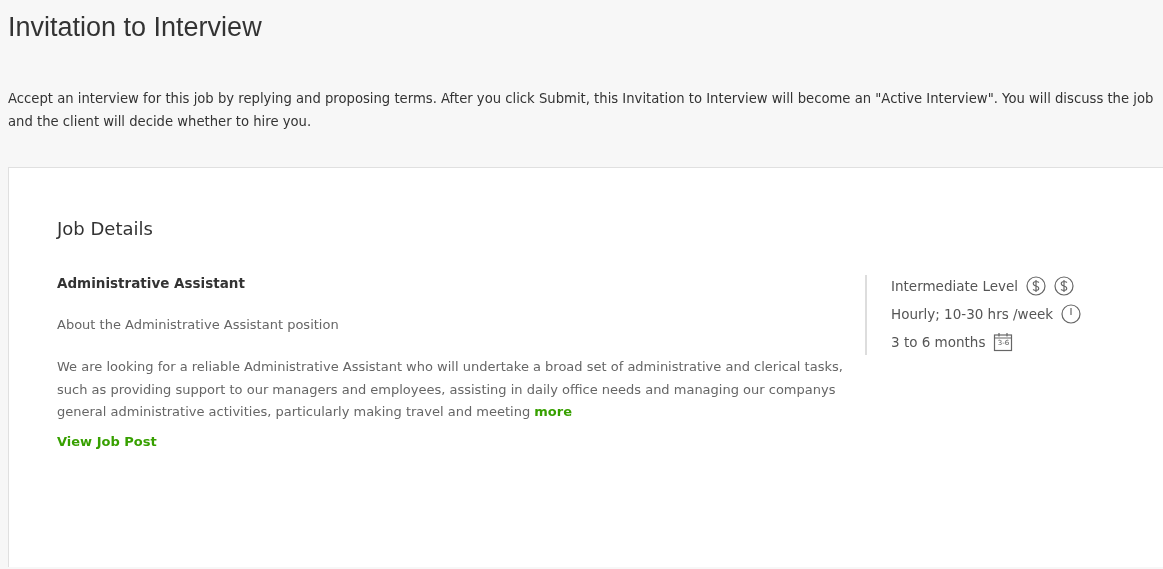 The height and width of the screenshot is (569, 1163). What do you see at coordinates (581, 110) in the screenshot?
I see `intro-text: Accept an interview for this job by replying and proposing terms. After you click Submit, this Invitation to Interview will become an "Active Interview". You will discuss the job and the client will decide whether to hire you.` at bounding box center [581, 110].